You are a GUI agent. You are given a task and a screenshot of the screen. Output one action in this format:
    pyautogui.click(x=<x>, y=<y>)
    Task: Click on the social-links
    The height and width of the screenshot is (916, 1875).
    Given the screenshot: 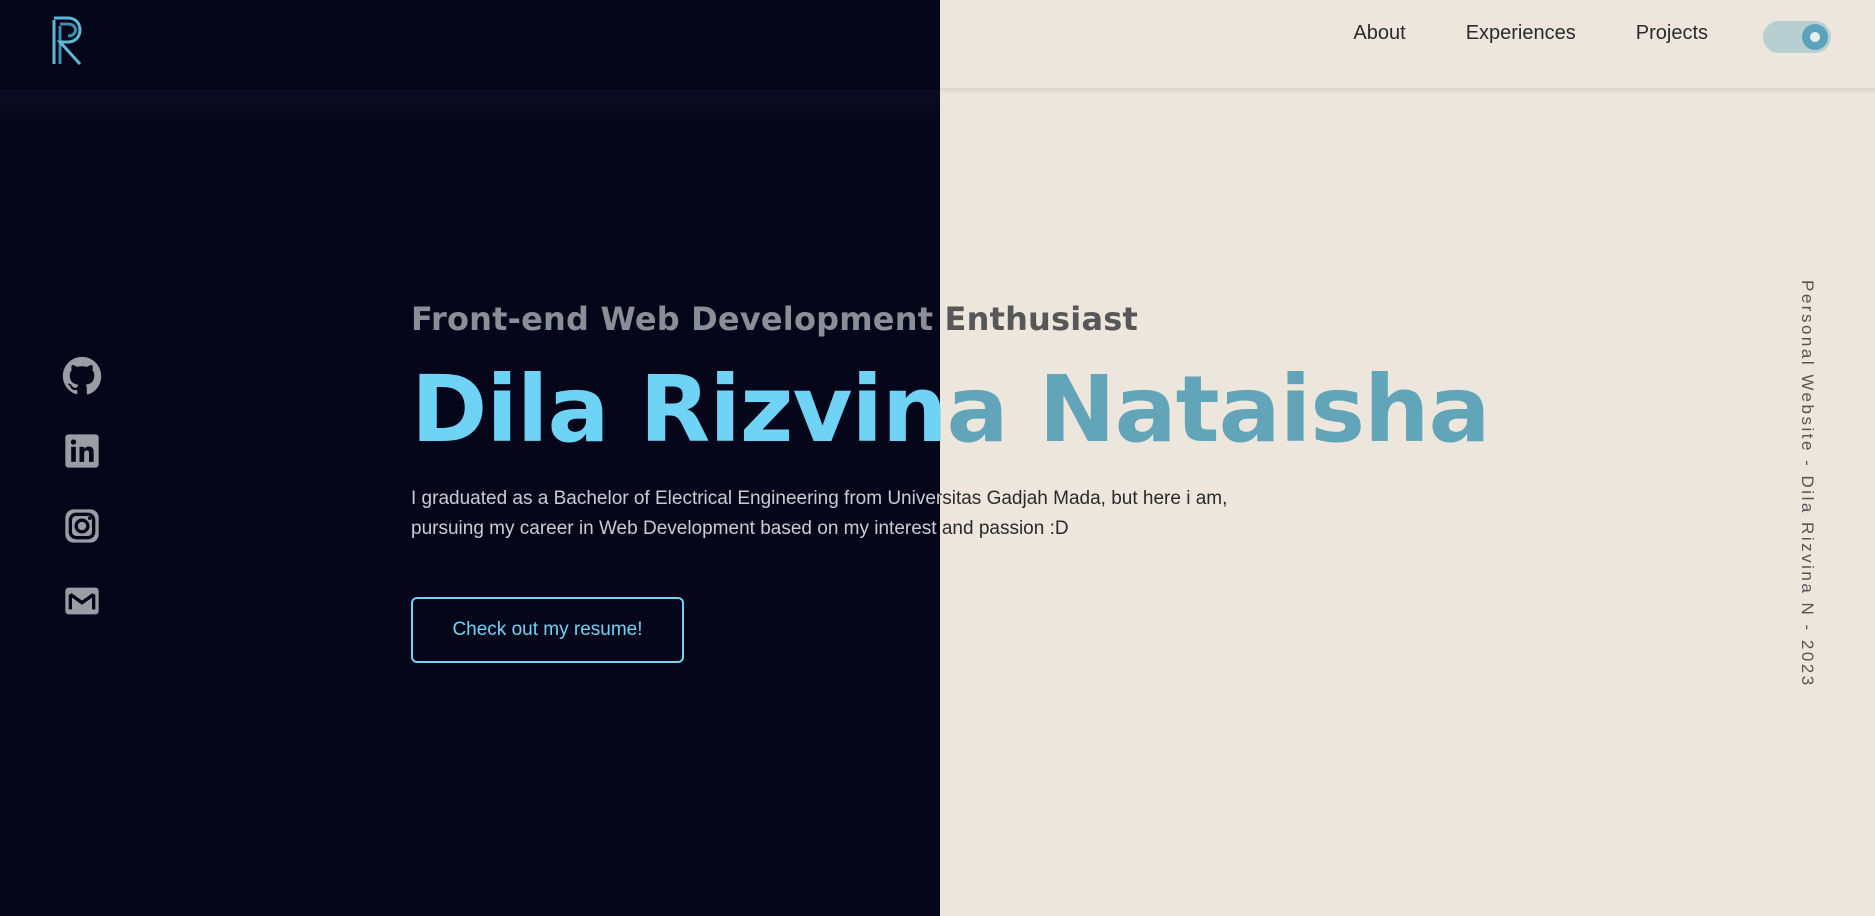 What is the action you would take?
    pyautogui.click(x=82, y=506)
    